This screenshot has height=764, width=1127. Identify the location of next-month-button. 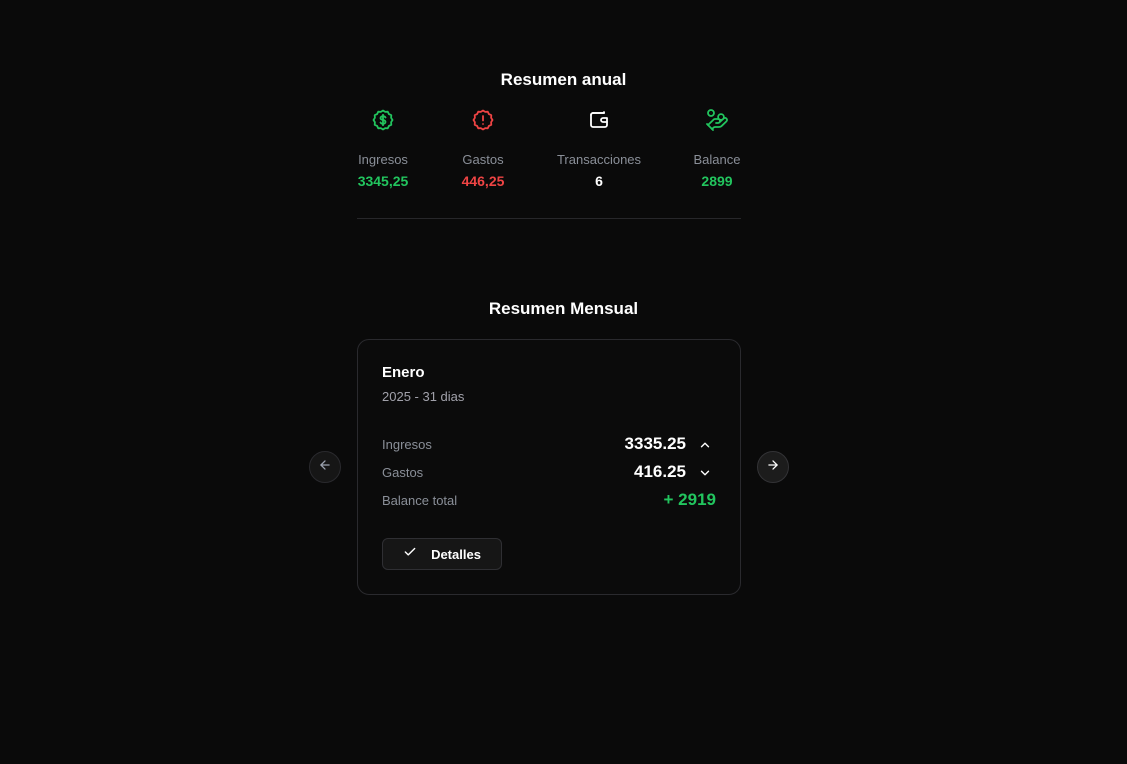
(773, 467).